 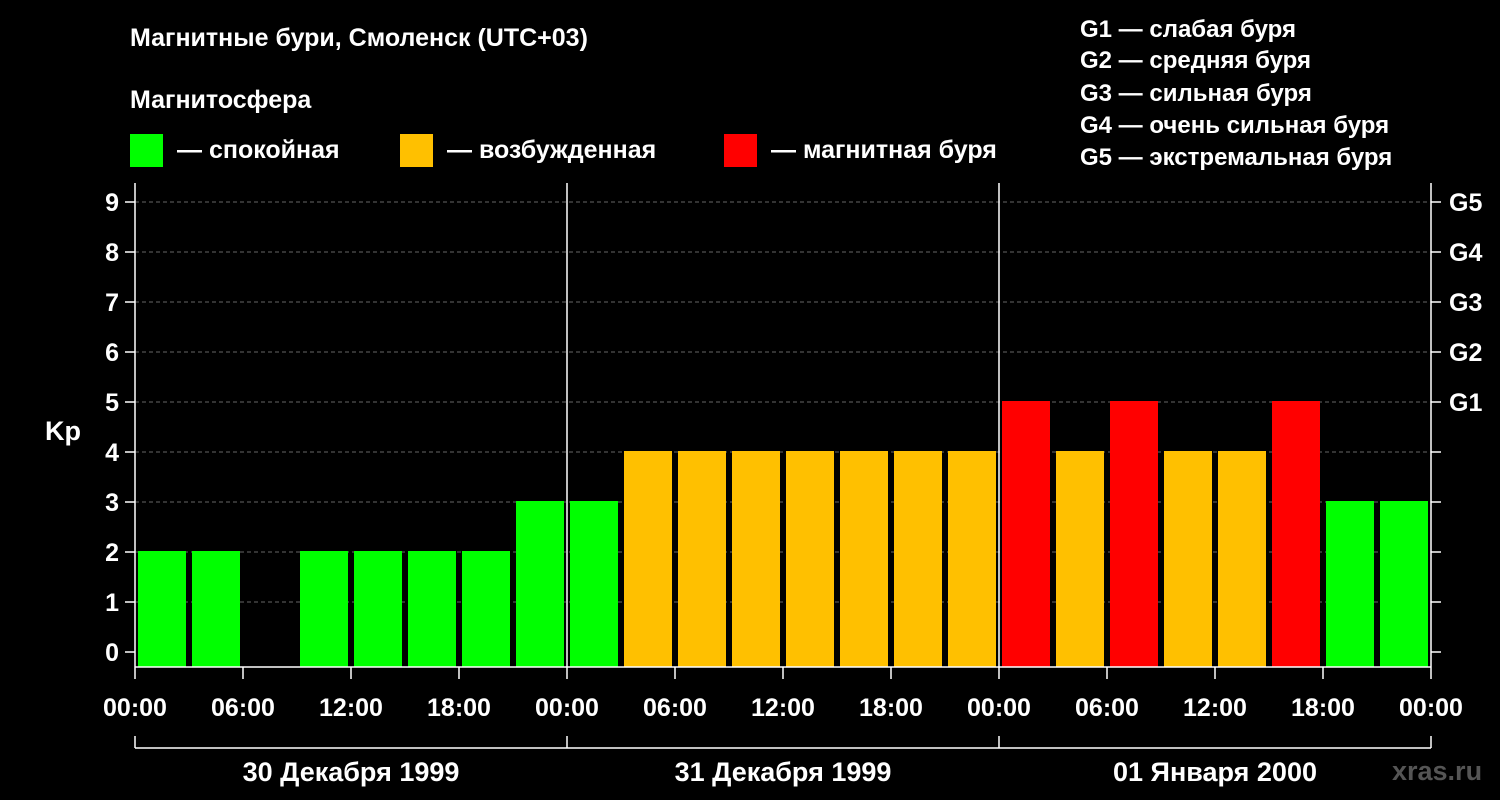 What do you see at coordinates (112, 453) in the screenshot?
I see `y-tick-label: 4` at bounding box center [112, 453].